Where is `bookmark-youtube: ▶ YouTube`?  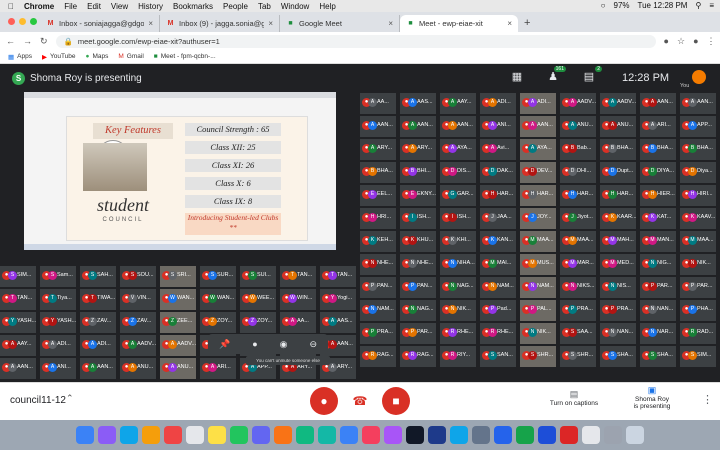
bookmark-youtube: ▶ YouTube is located at coordinates (59, 57).